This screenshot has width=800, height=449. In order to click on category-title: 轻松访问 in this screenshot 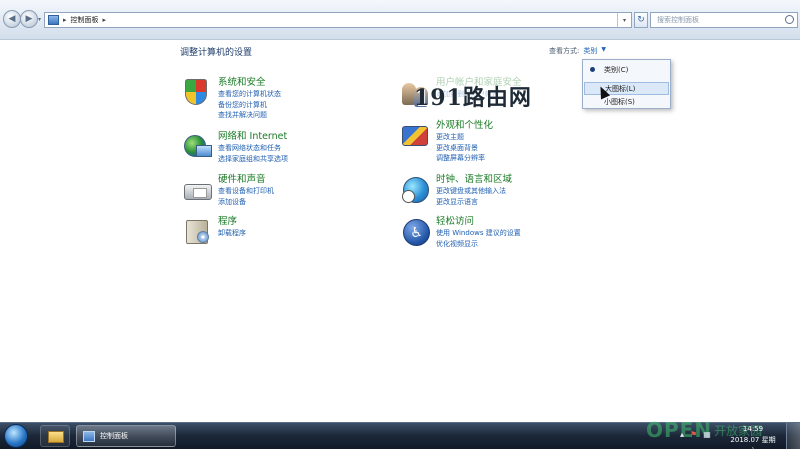, I will do `click(478, 222)`.